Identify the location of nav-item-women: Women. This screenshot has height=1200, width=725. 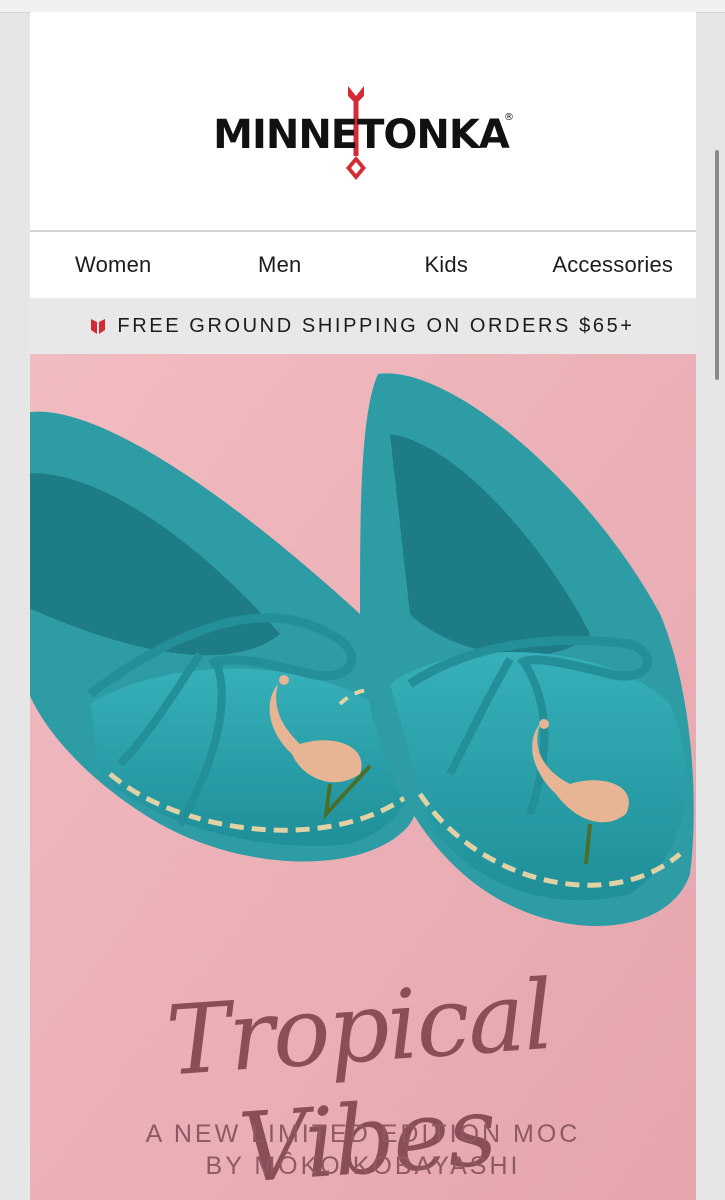
(113, 266).